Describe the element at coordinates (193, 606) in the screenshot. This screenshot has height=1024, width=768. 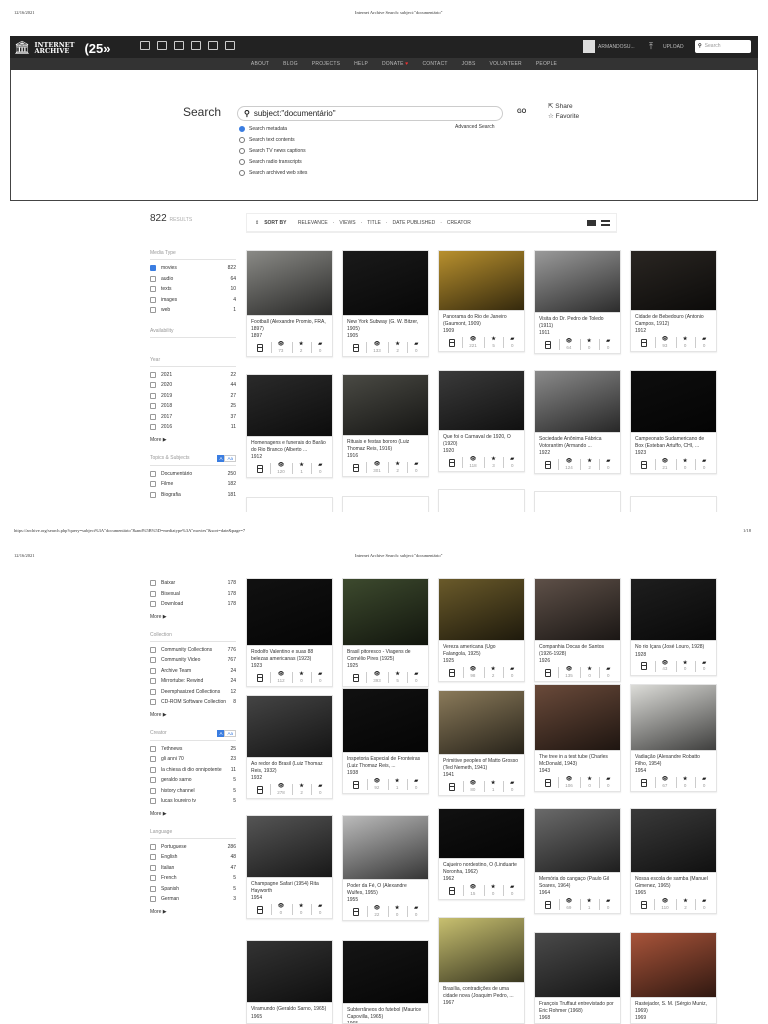
I see `facet-option: Download 178` at that location.